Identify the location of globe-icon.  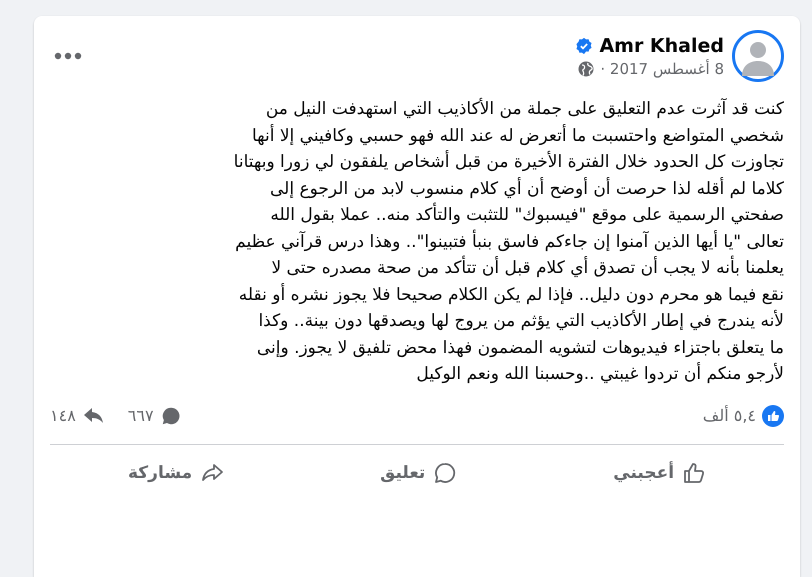
(586, 68).